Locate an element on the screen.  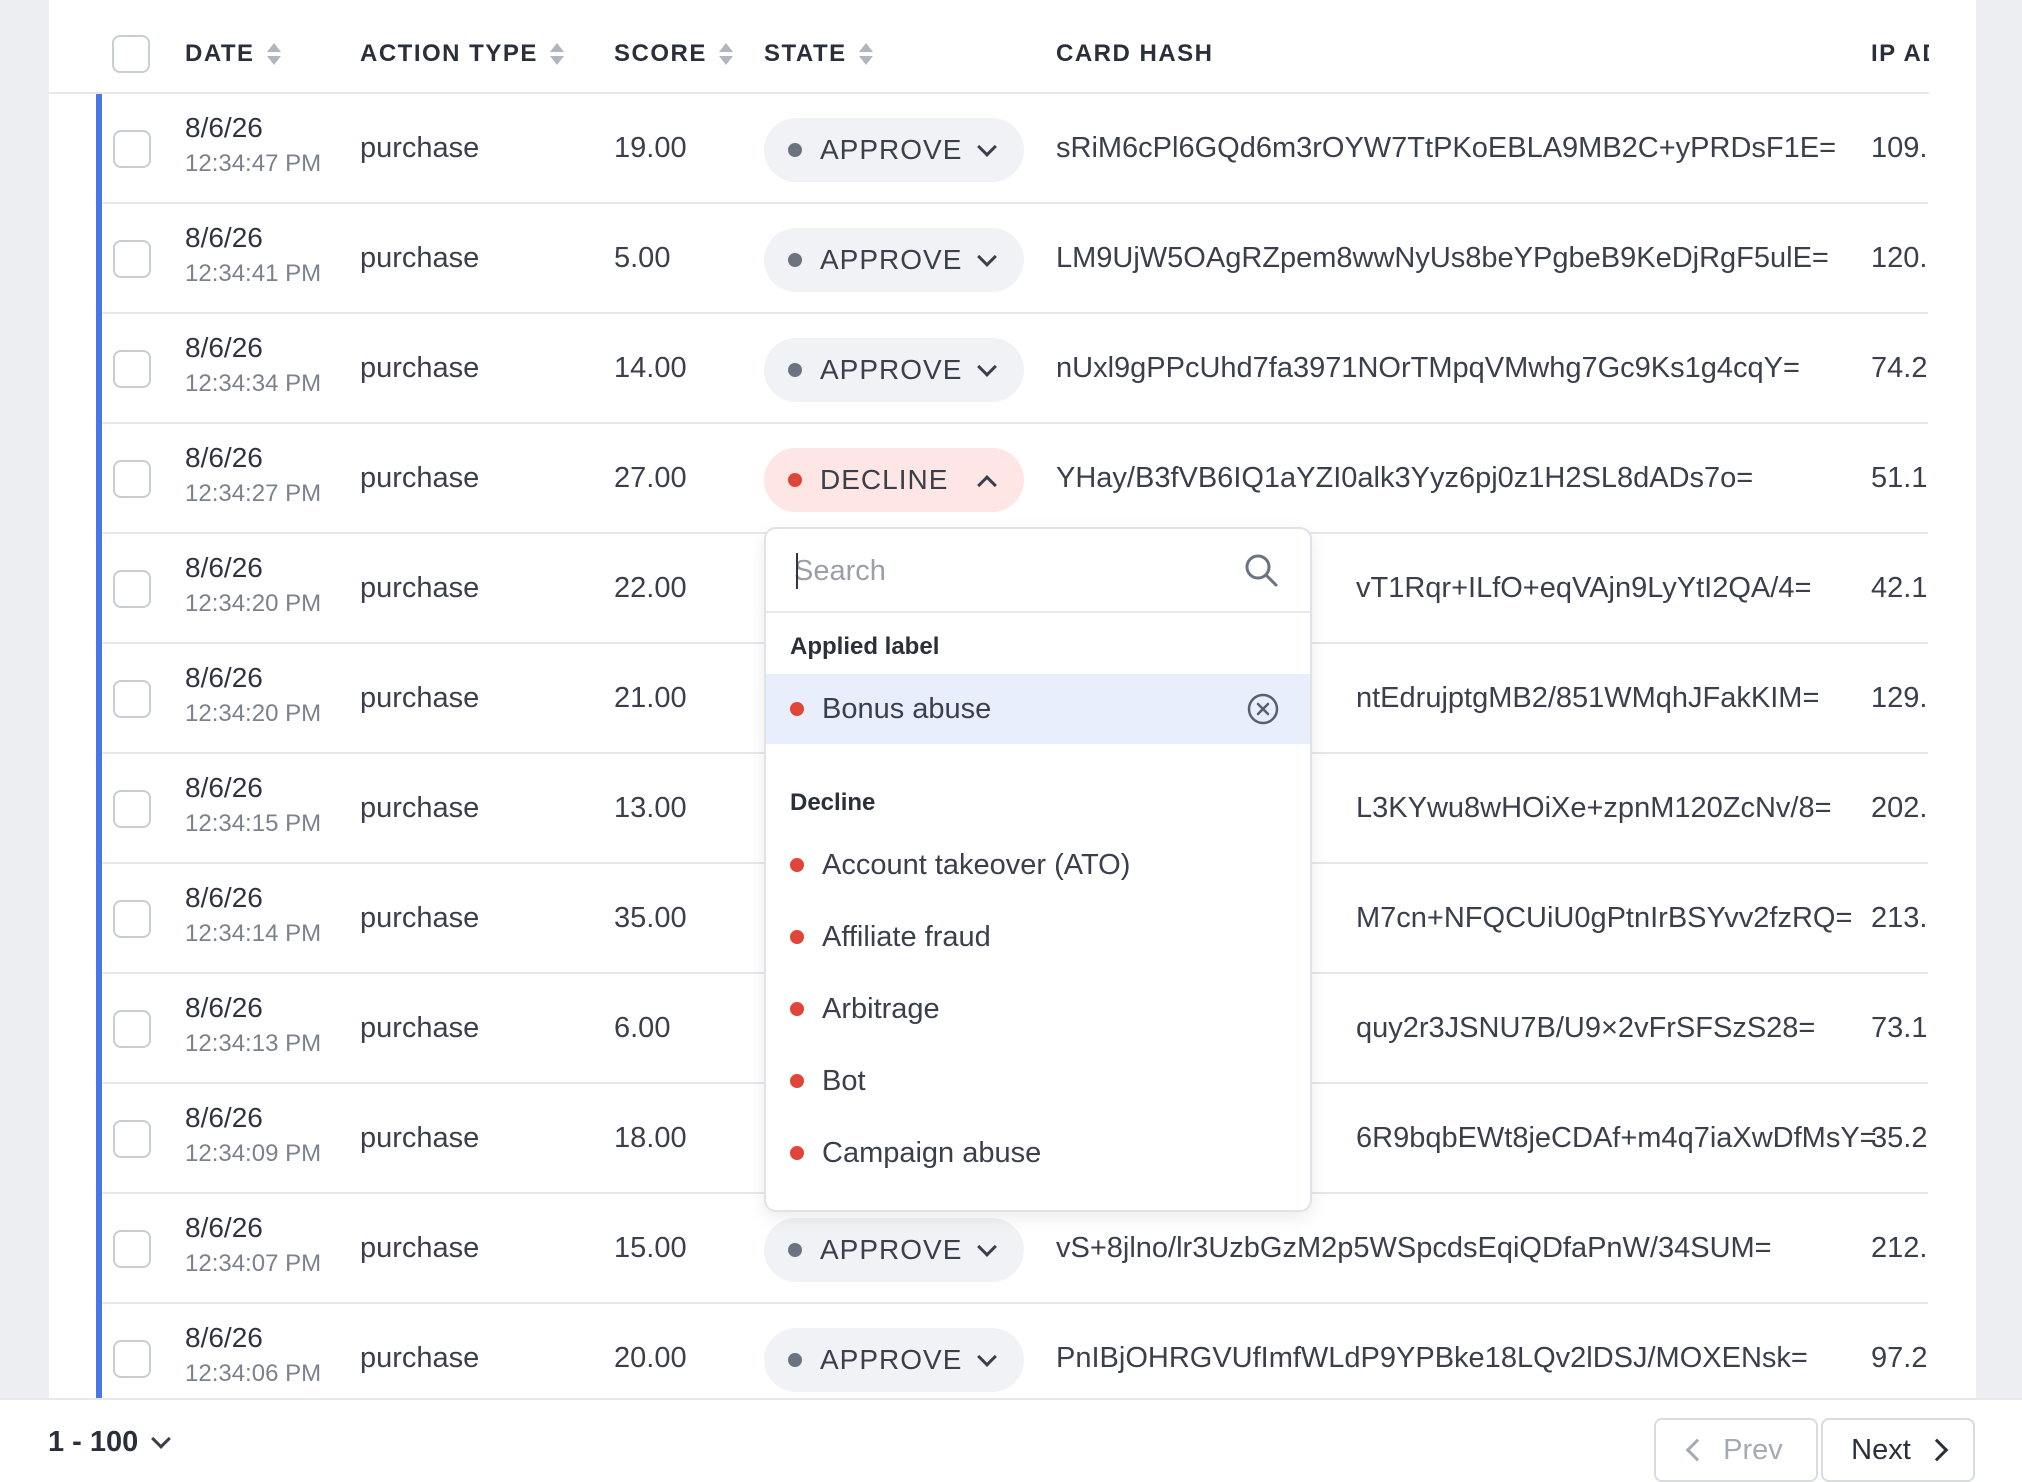
row-time: 12:34:09 PM is located at coordinates (253, 1153).